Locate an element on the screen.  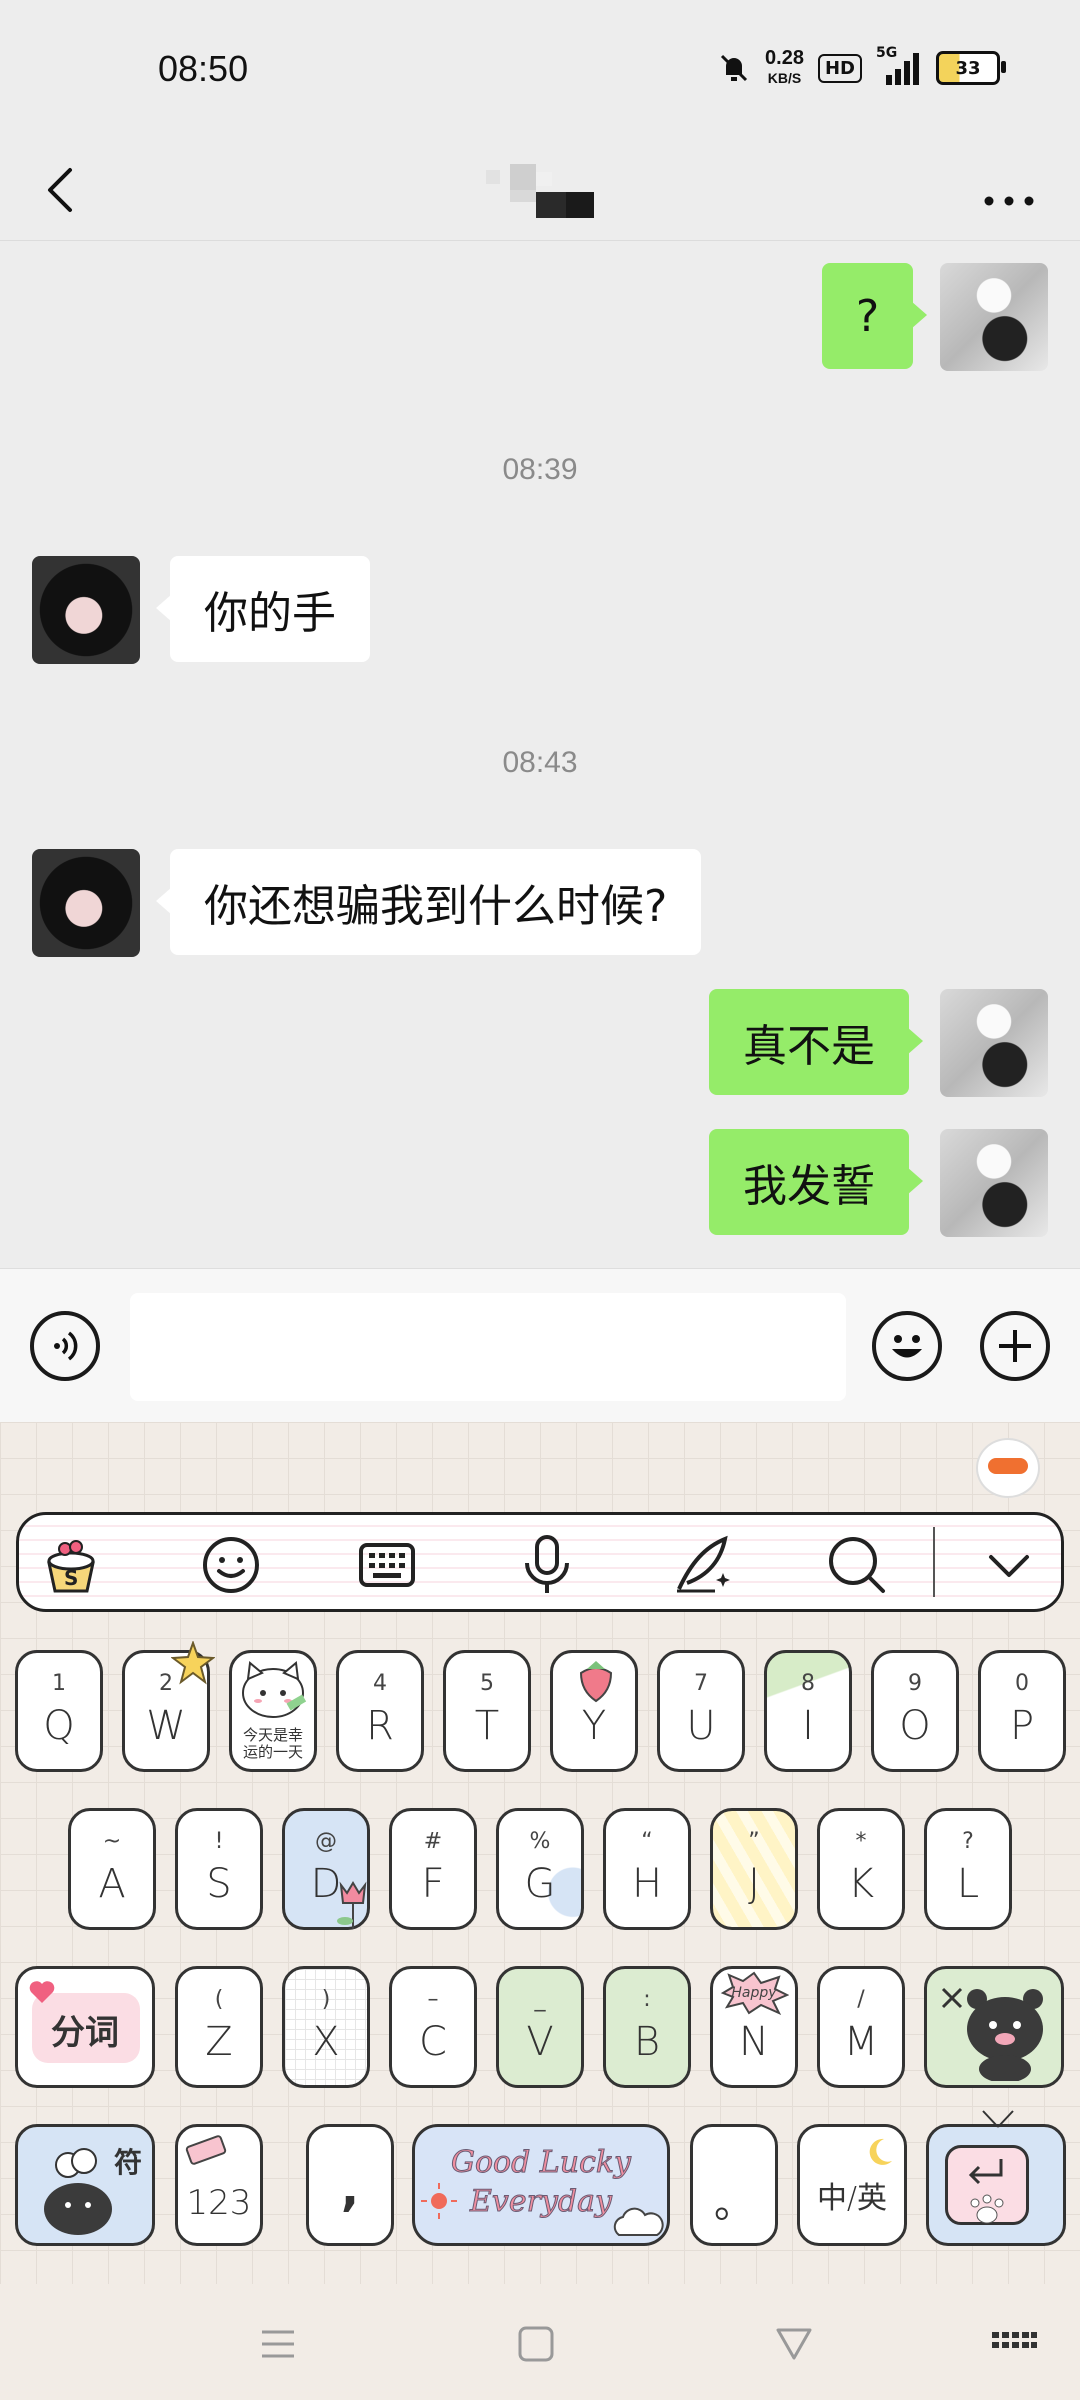
key-letter: Y is located at coordinates (594, 1726).